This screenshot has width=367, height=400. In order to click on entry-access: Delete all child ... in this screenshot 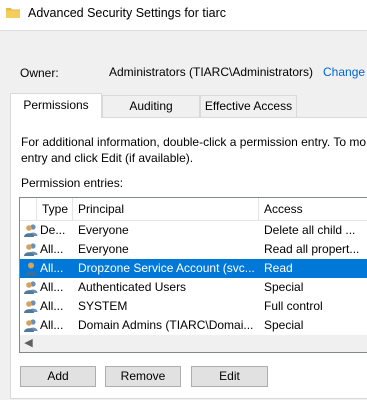, I will do `click(310, 230)`.